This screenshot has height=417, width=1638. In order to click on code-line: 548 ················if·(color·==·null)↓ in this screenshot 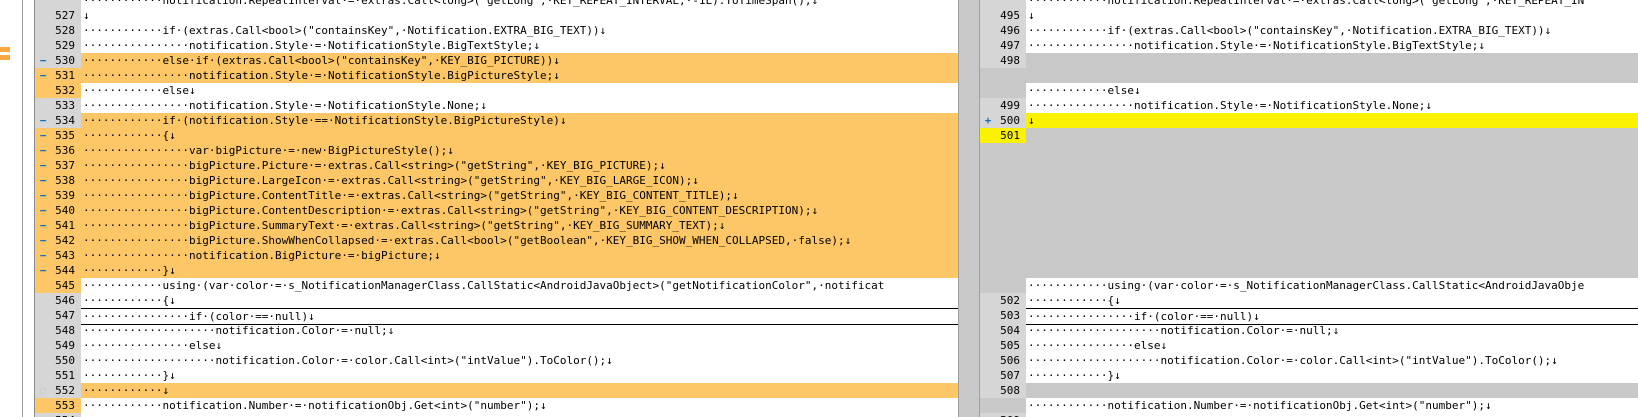, I will do `click(496, 322)`.